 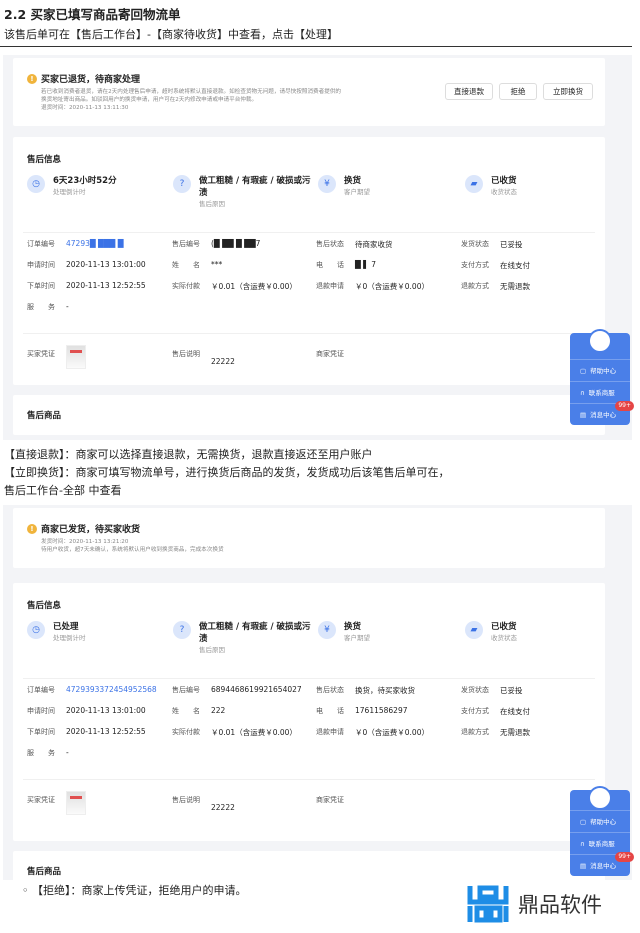 What do you see at coordinates (218, 710) in the screenshot?
I see `field-value: 222` at bounding box center [218, 710].